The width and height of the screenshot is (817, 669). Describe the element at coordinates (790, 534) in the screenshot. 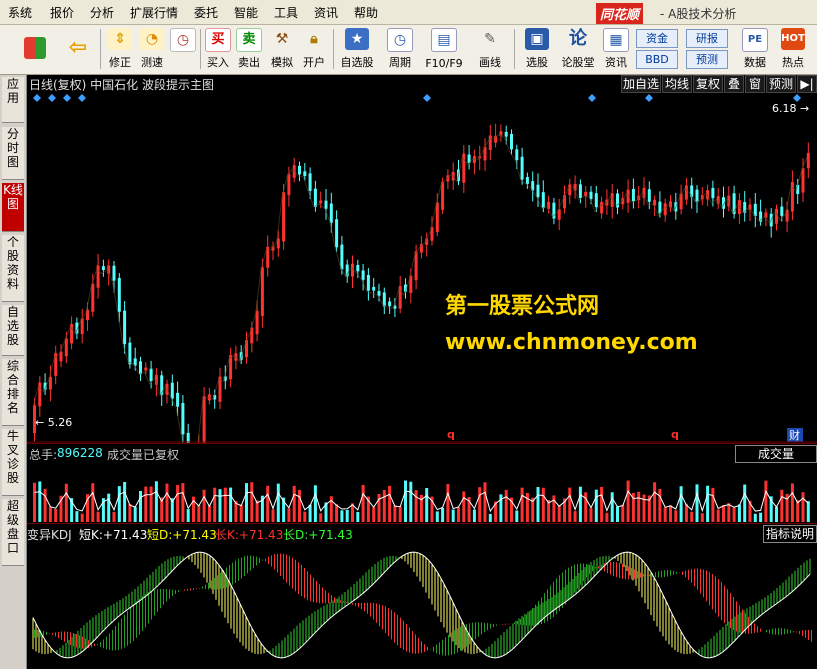

I see `indicator-help-button: 指标说明` at that location.